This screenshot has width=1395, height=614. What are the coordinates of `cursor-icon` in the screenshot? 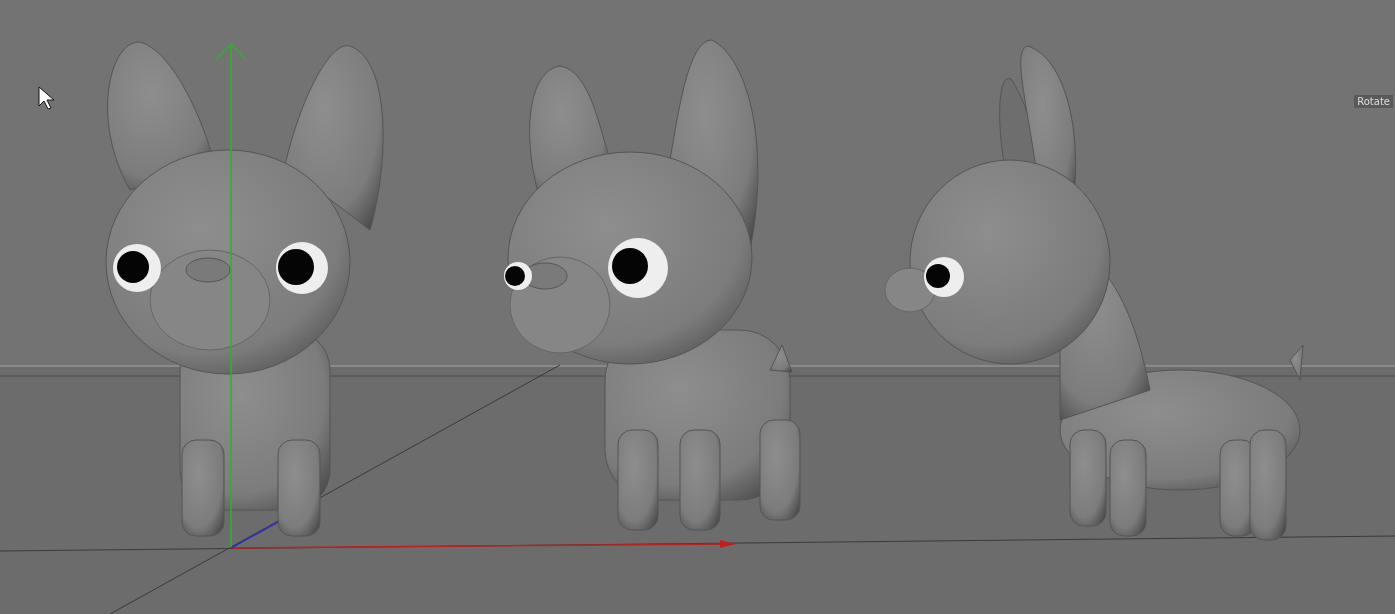 It's located at (46, 98).